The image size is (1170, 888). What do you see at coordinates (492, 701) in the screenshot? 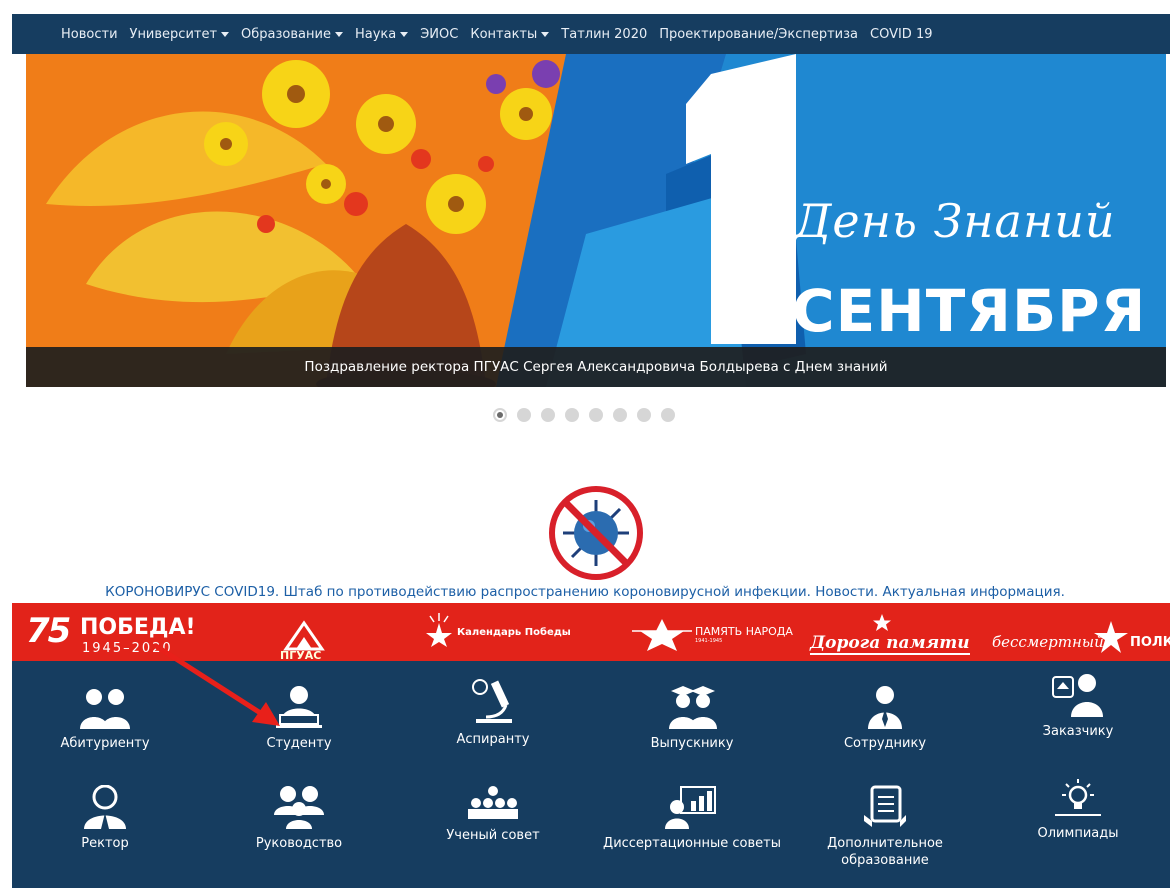
I see `microscope-icon` at bounding box center [492, 701].